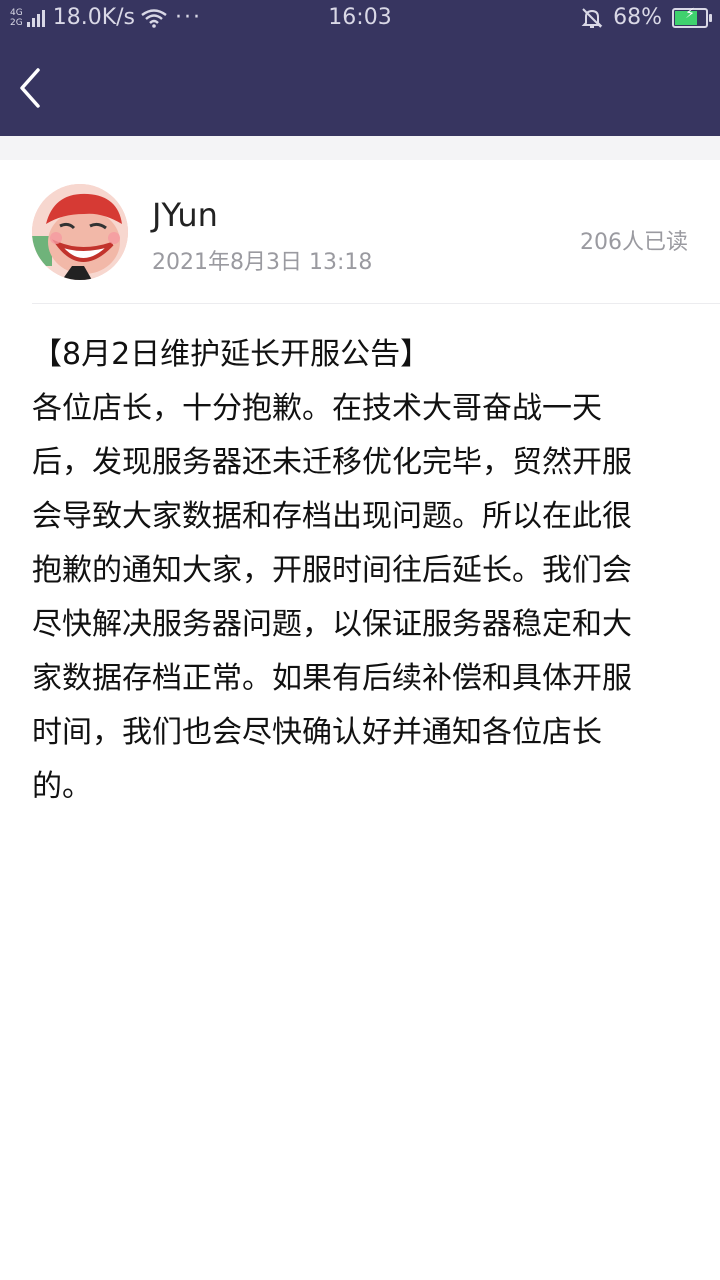 The width and height of the screenshot is (720, 1280). What do you see at coordinates (360, 87) in the screenshot?
I see `nav-bar` at bounding box center [360, 87].